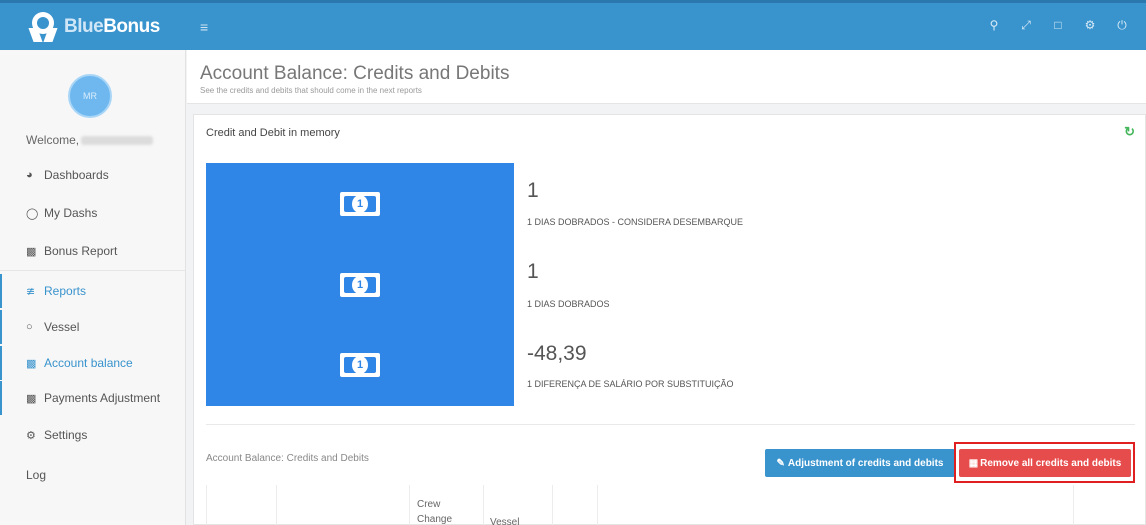 This screenshot has width=1146, height=525. Describe the element at coordinates (29, 175) in the screenshot. I see `dashboard-icon: ◕` at that location.